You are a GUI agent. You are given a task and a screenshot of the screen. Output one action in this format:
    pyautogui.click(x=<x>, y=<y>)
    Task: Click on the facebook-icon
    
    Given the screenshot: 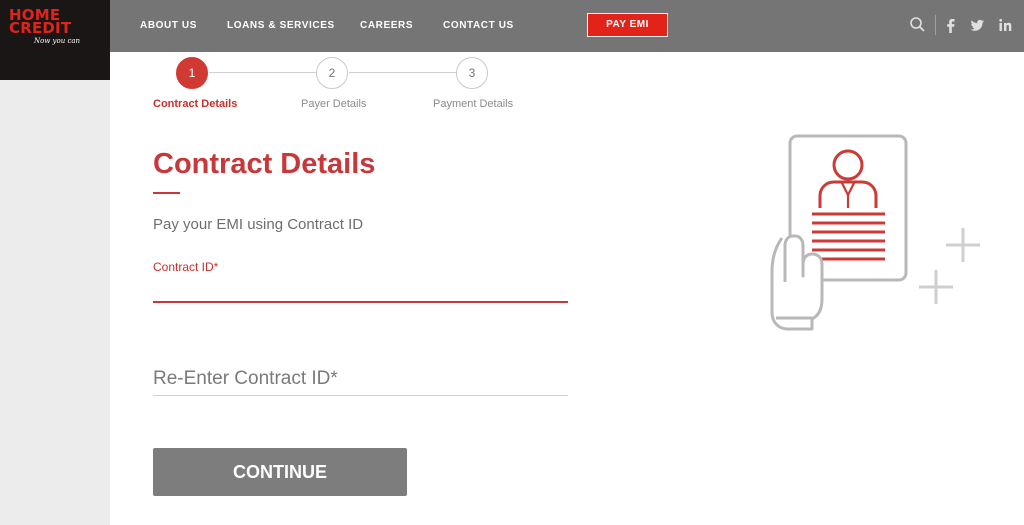 What is the action you would take?
    pyautogui.click(x=951, y=25)
    